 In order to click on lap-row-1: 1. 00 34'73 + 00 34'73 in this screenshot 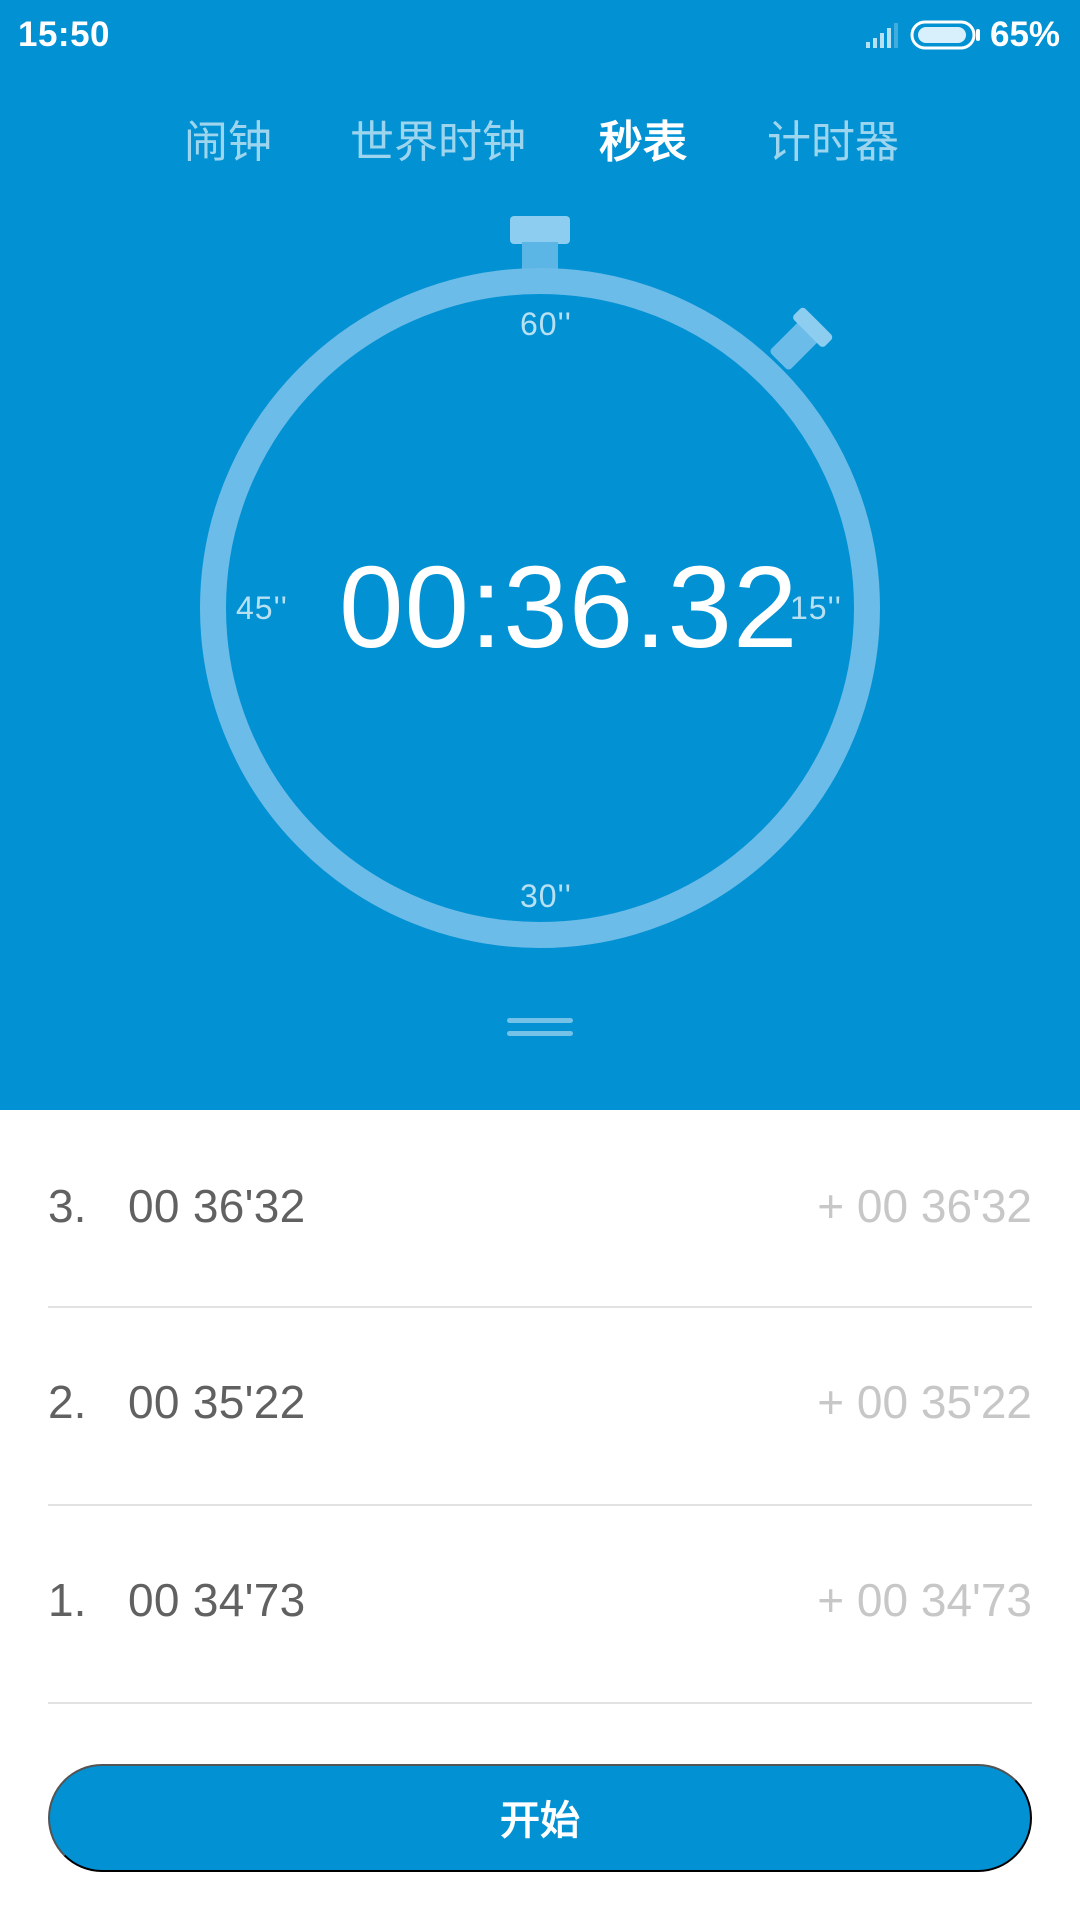, I will do `click(540, 1604)`.